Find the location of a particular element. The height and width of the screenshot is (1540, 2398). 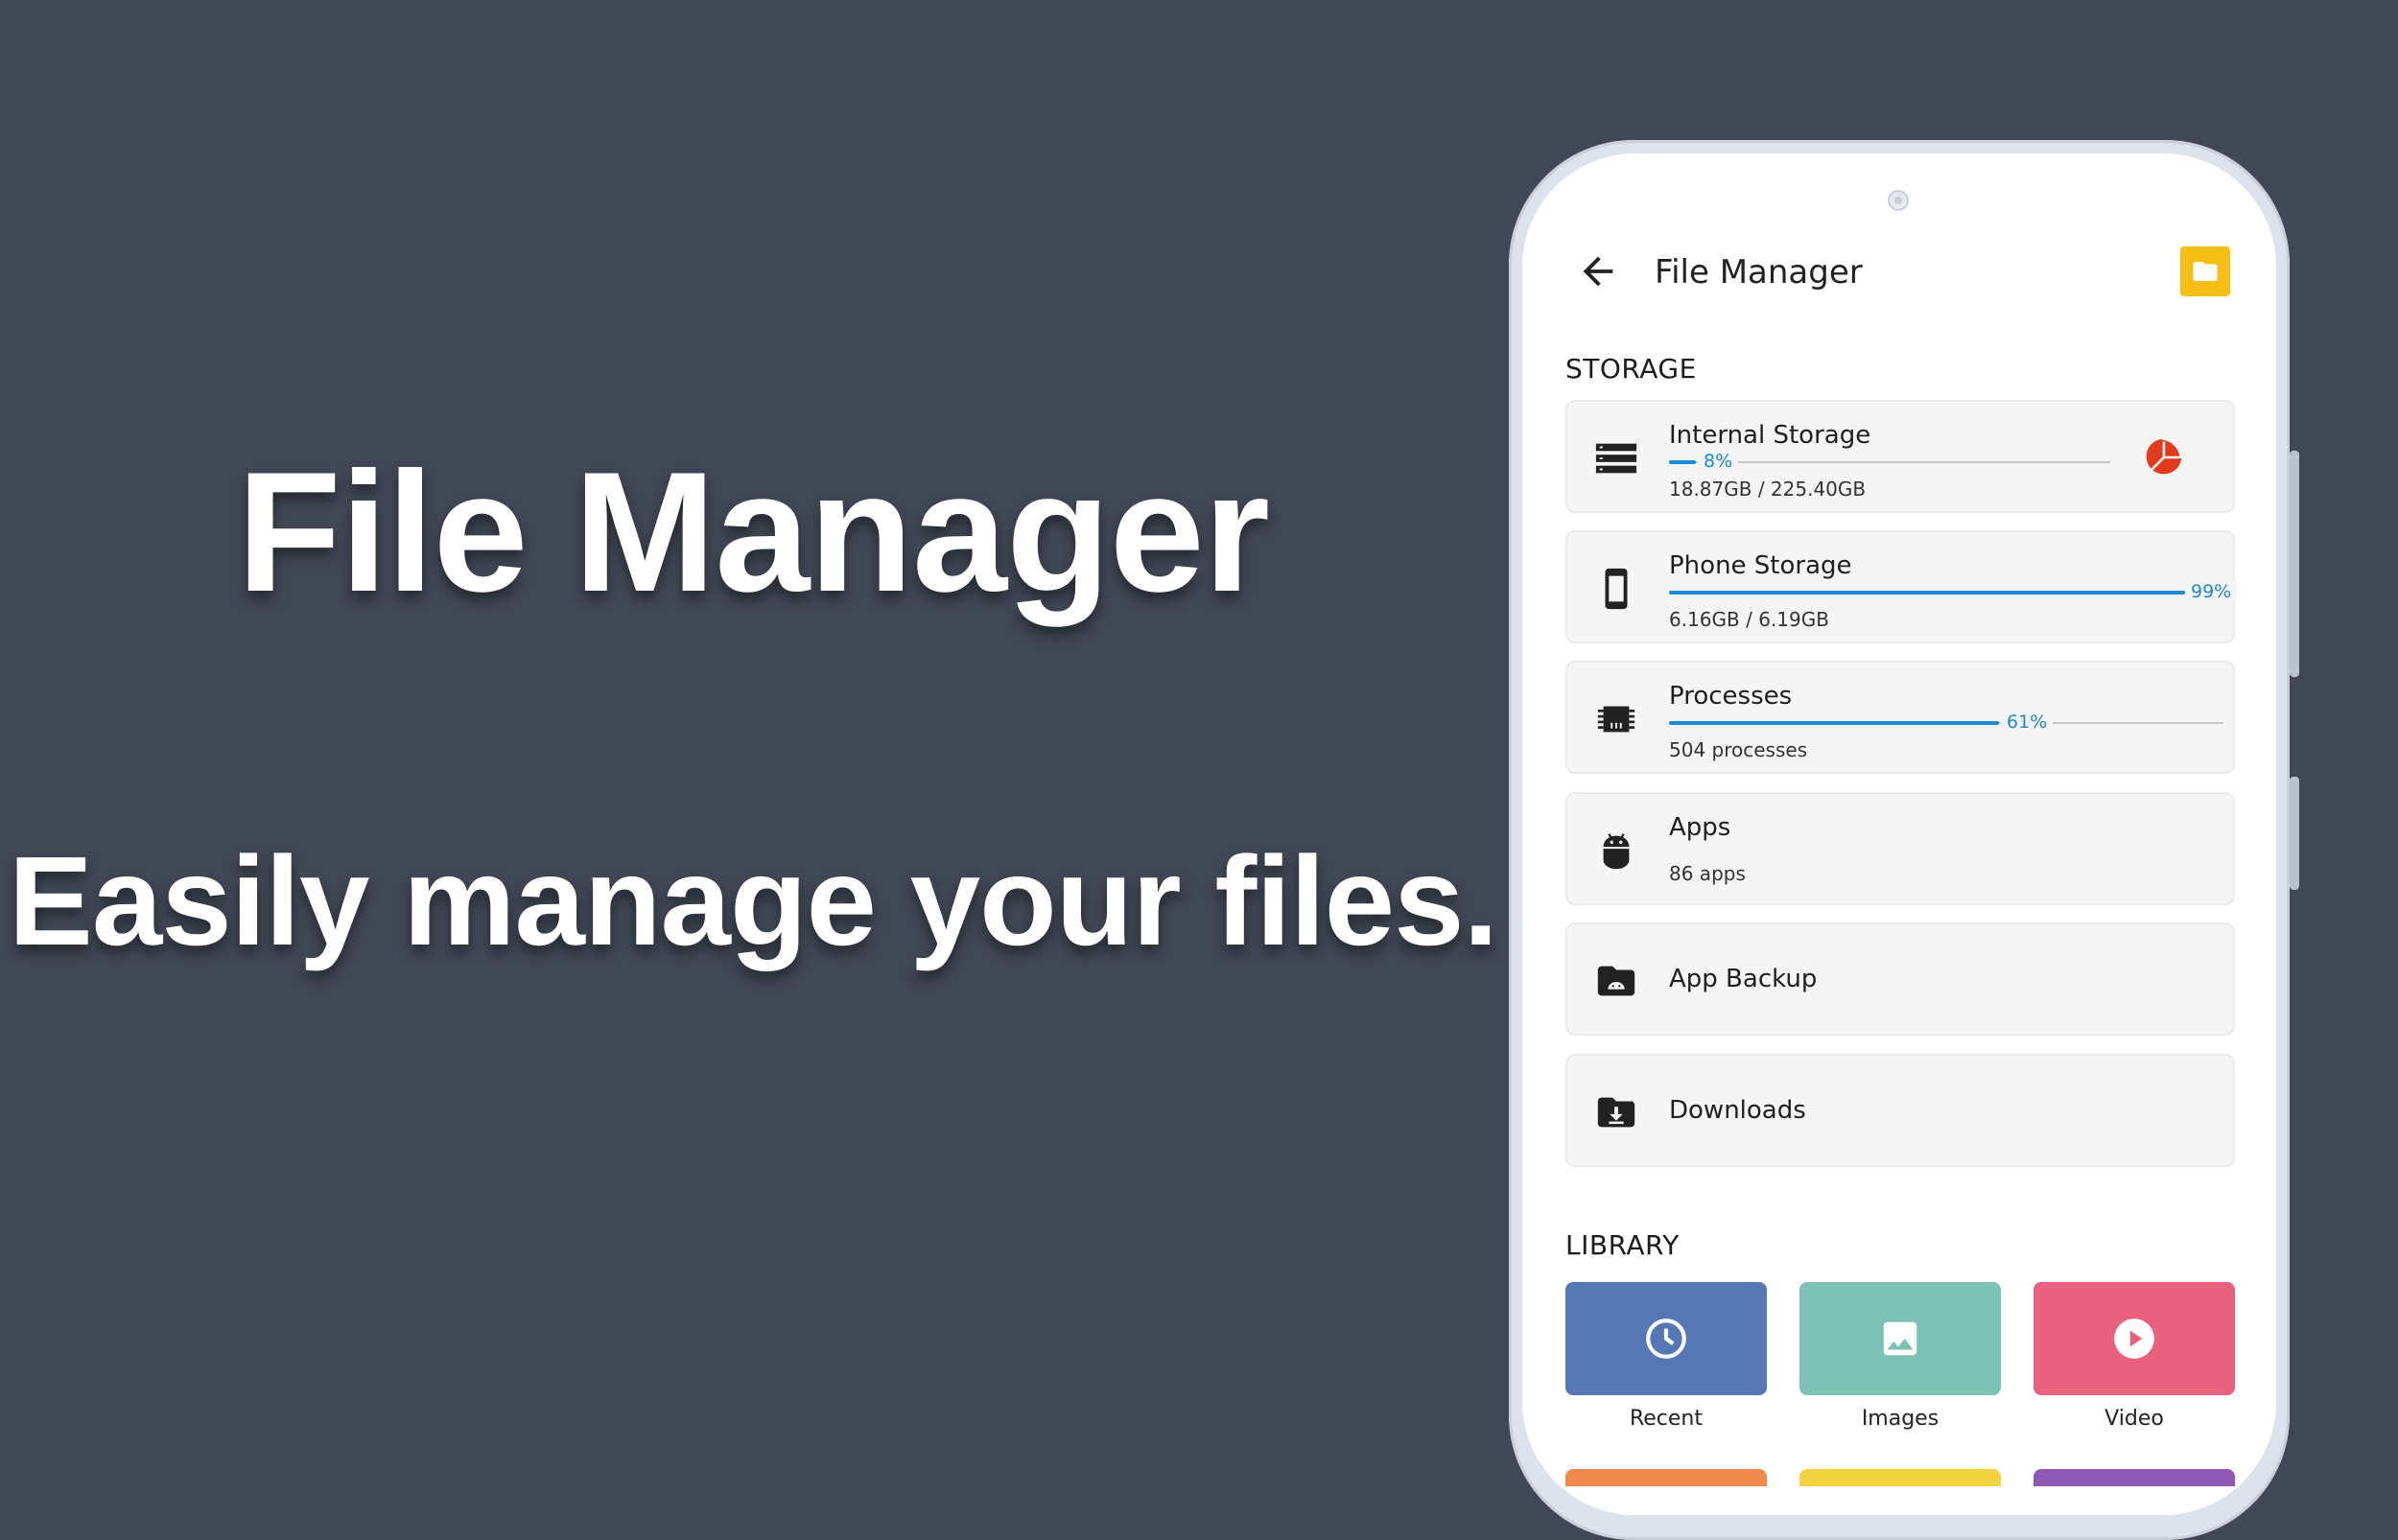

storage-item-phone: Phone Storage 99% 6.16GB / 6.19GB is located at coordinates (1902, 586).